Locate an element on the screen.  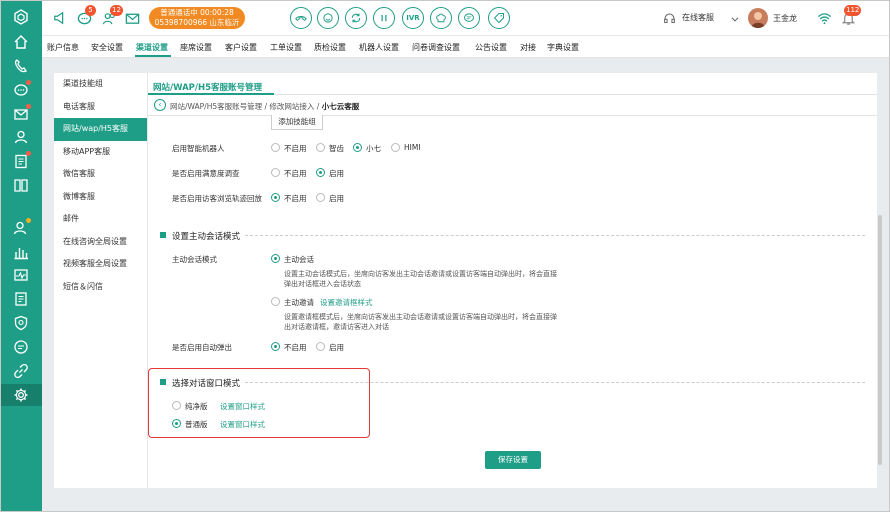
track-radio-disable is located at coordinates (275, 197).